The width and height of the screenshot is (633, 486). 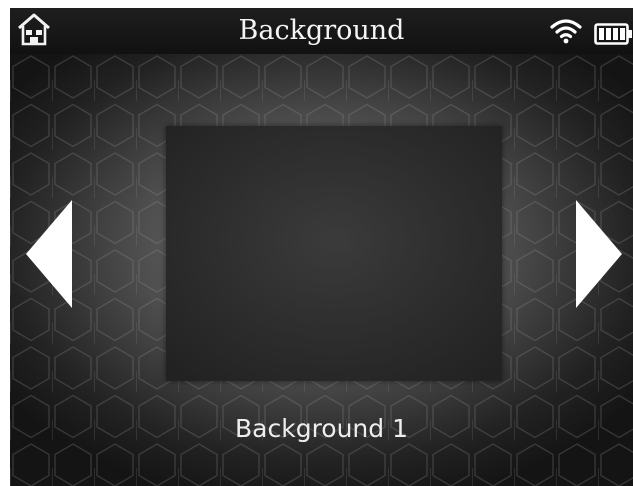 What do you see at coordinates (566, 31) in the screenshot?
I see `wifi-icon` at bounding box center [566, 31].